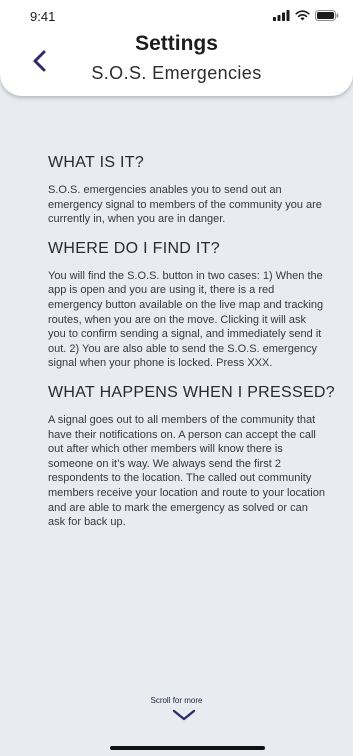 Image resolution: width=353 pixels, height=756 pixels. Describe the element at coordinates (184, 715) in the screenshot. I see `chevron-down-icon` at that location.